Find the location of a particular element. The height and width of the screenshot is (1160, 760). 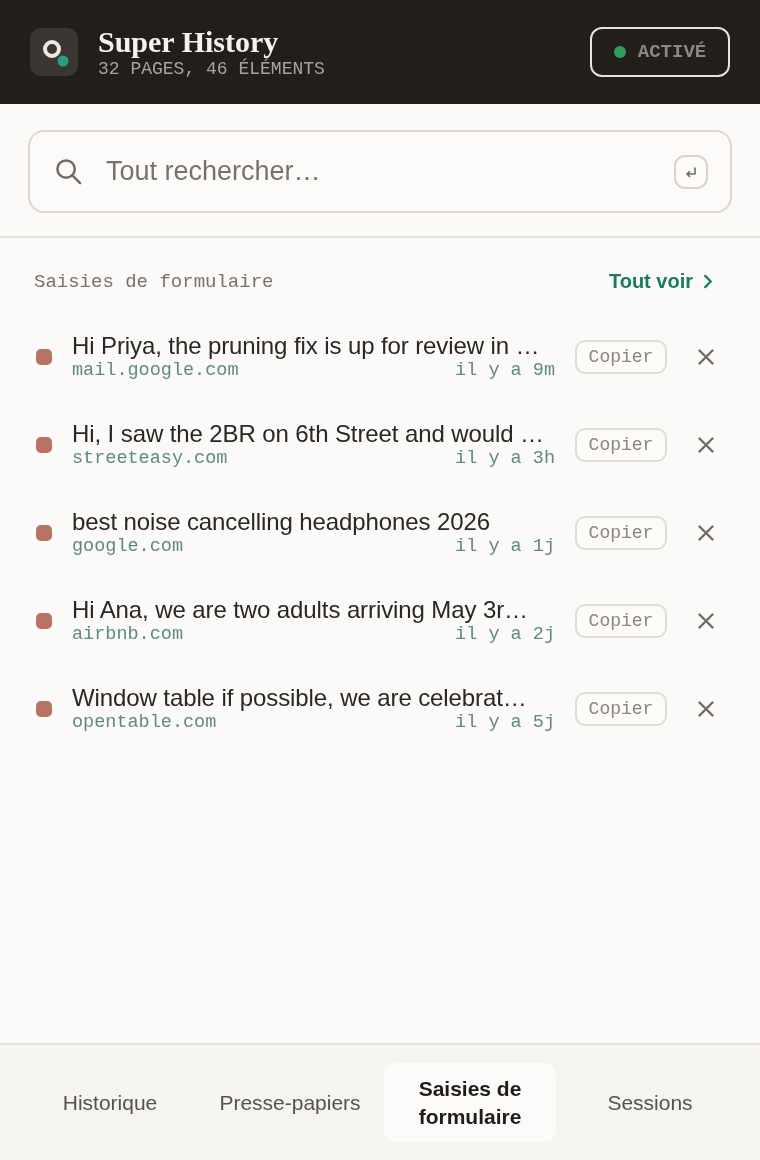

logo-icon is located at coordinates (54, 52).